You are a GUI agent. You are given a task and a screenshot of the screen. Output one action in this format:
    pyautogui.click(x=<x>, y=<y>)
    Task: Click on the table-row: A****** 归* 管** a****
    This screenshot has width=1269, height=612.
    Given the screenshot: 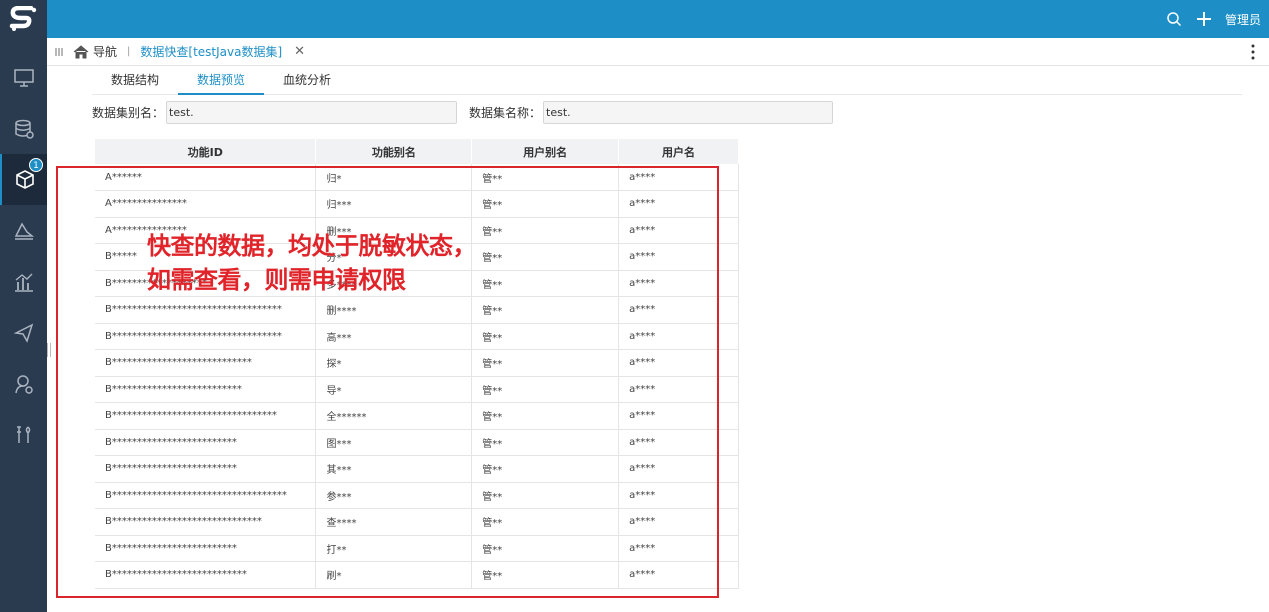 What is the action you would take?
    pyautogui.click(x=417, y=177)
    